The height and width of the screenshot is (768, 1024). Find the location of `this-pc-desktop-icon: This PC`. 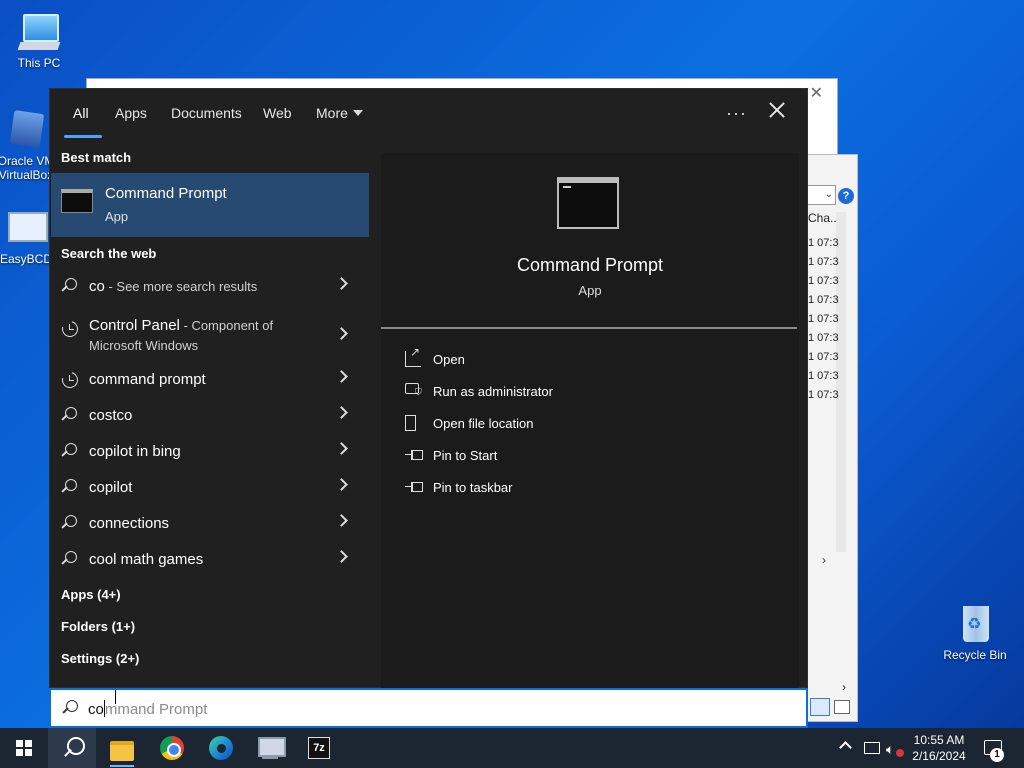

this-pc-desktop-icon: This PC is located at coordinates (39, 40).